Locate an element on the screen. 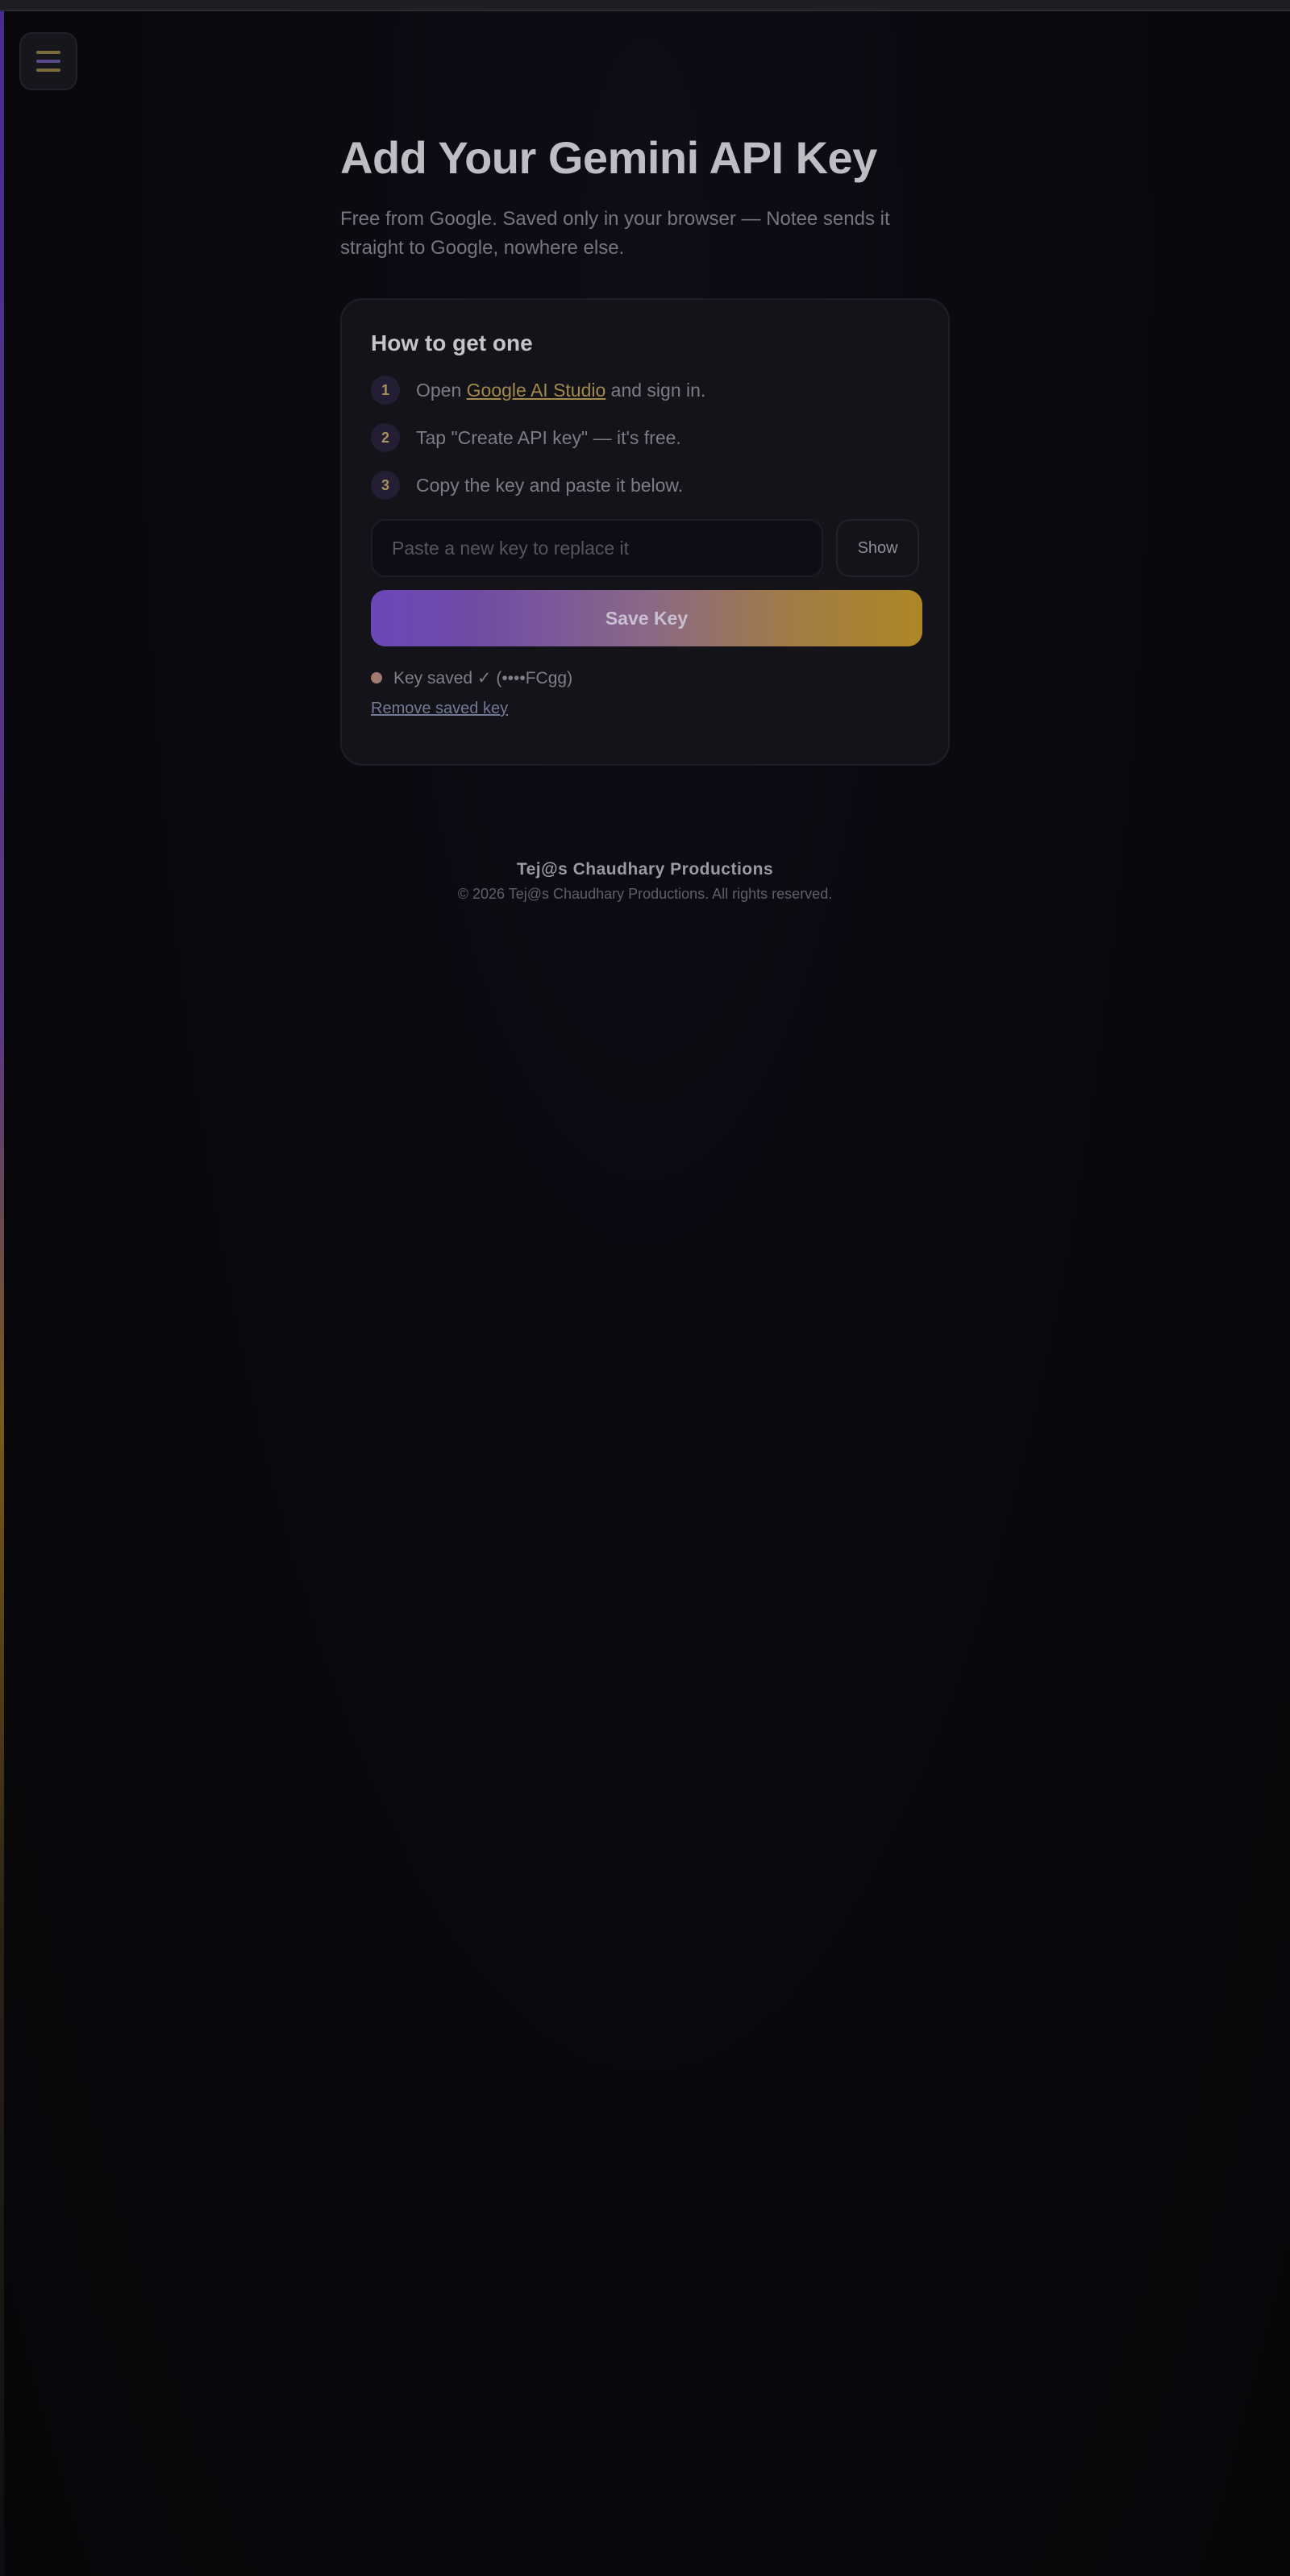 The width and height of the screenshot is (1290, 2576). page-title: Add Your Gemini API Key is located at coordinates (608, 157).